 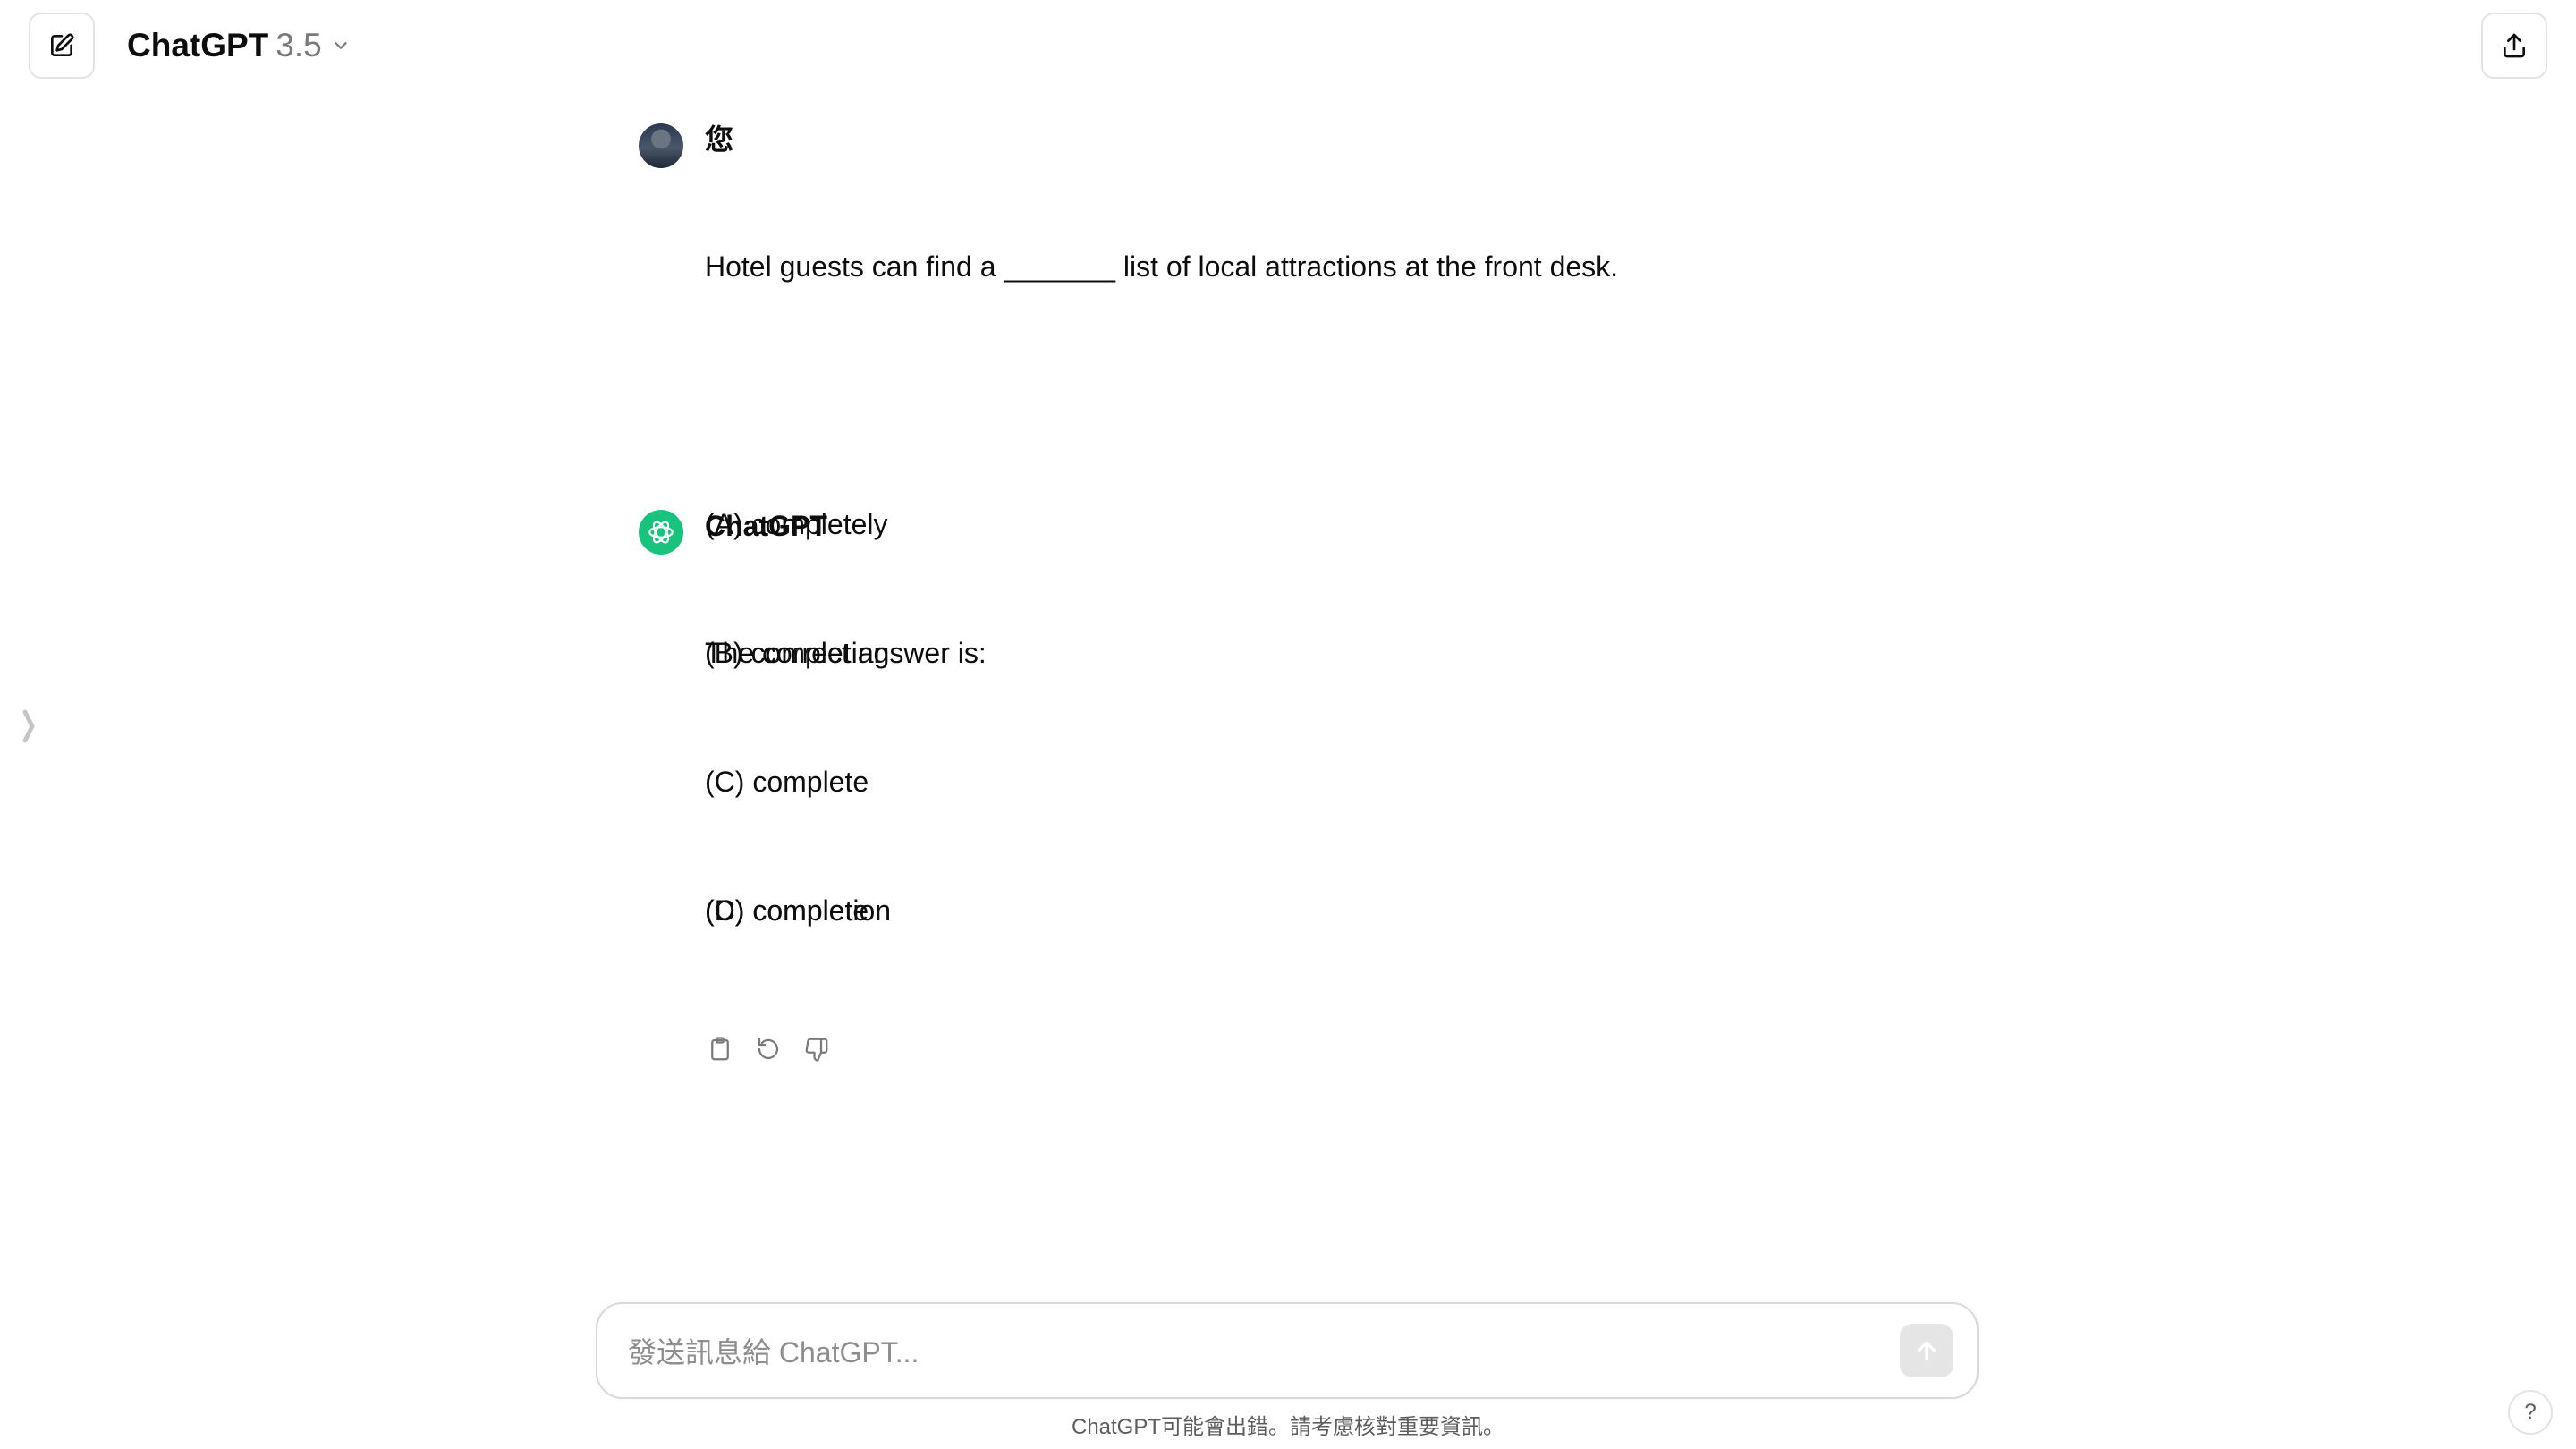 What do you see at coordinates (661, 145) in the screenshot?
I see `user-avatar` at bounding box center [661, 145].